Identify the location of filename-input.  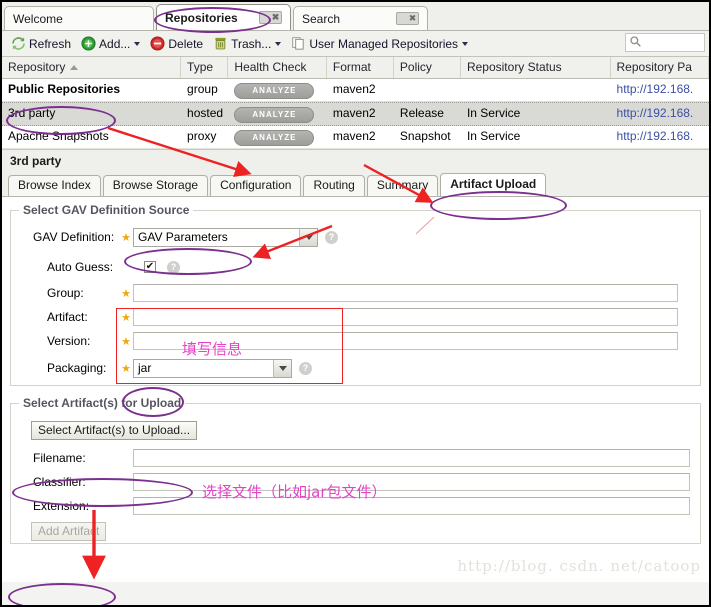
(411, 458).